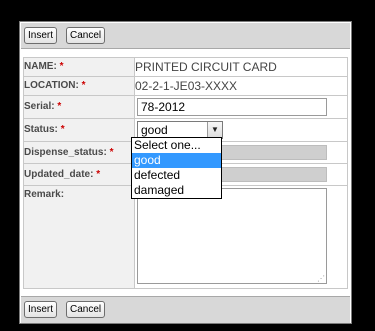 This screenshot has height=331, width=375. Describe the element at coordinates (51, 85) in the screenshot. I see `location-label-text: LOCATION:` at that location.